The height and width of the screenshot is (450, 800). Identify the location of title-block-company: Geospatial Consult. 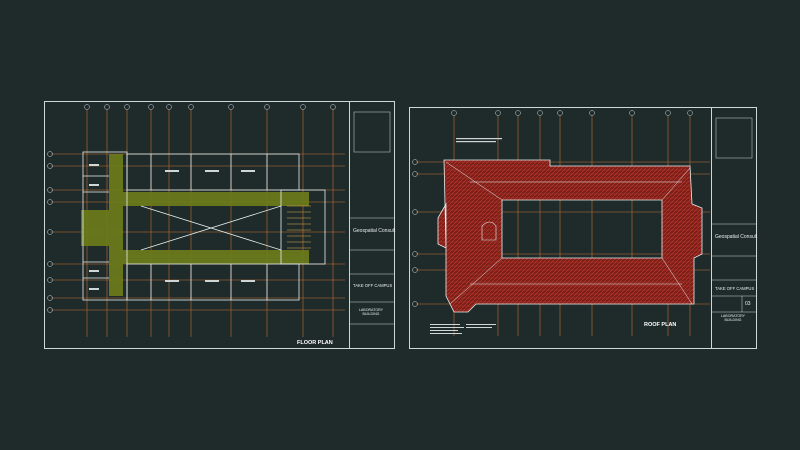
(374, 231).